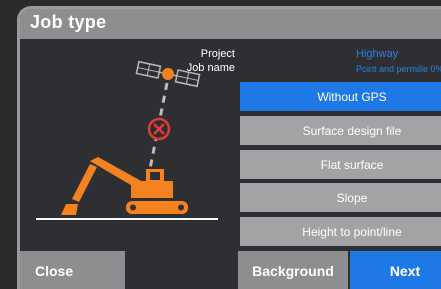 This screenshot has height=289, width=441. What do you see at coordinates (340, 231) in the screenshot?
I see `option-height-to-point-line: Height to point/line` at bounding box center [340, 231].